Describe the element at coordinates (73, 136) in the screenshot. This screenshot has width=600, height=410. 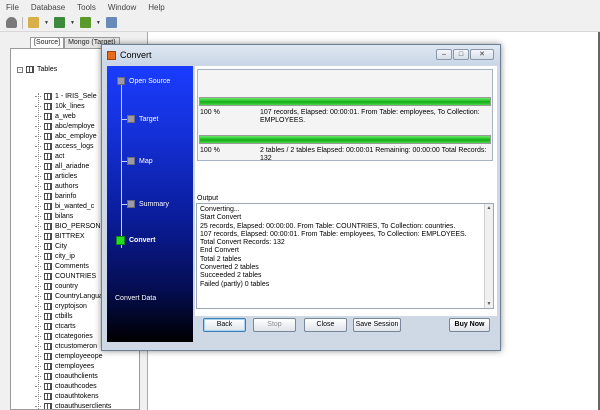
I see `tree-item-table: abc_employe` at that location.